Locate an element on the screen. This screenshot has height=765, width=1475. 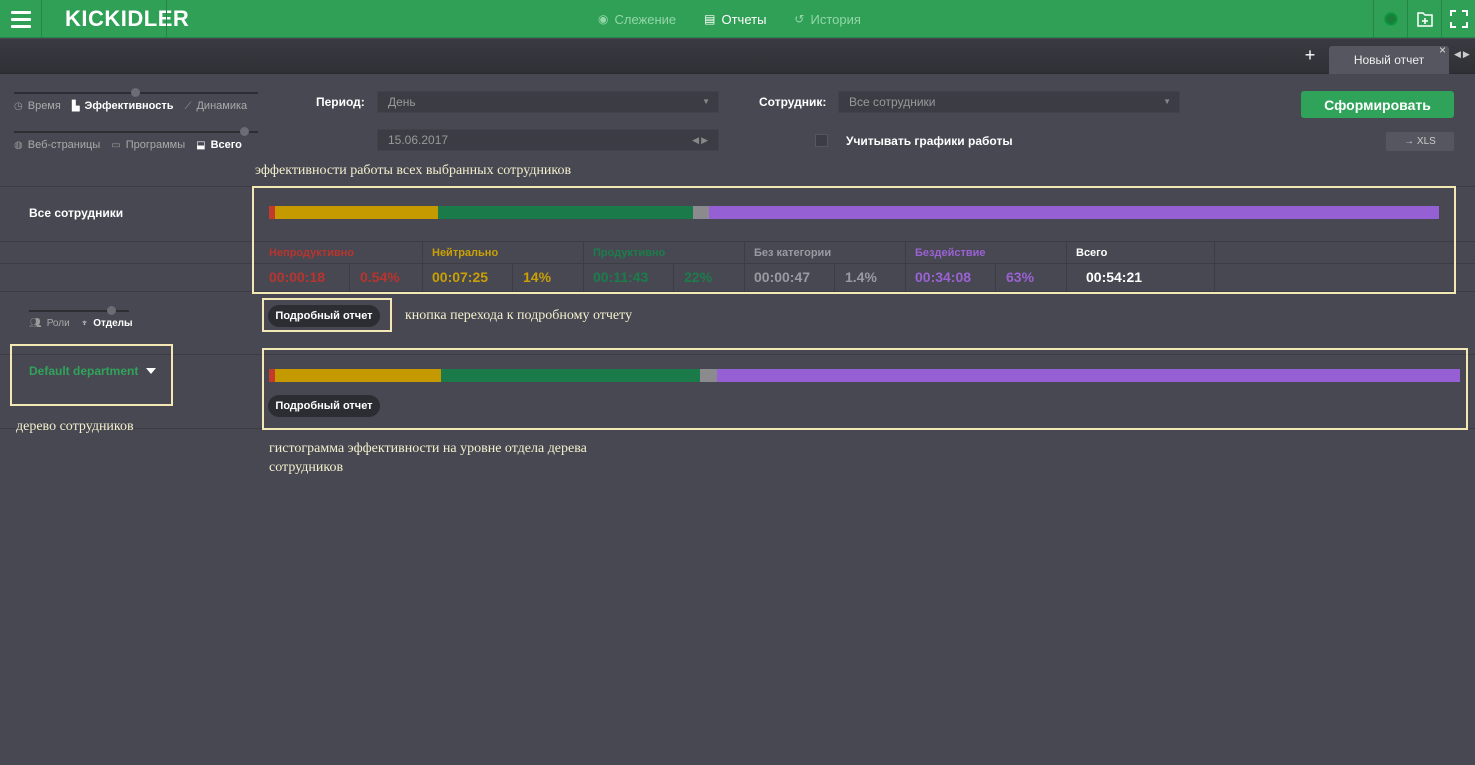
tab-label: Новый отчет is located at coordinates (1389, 60).